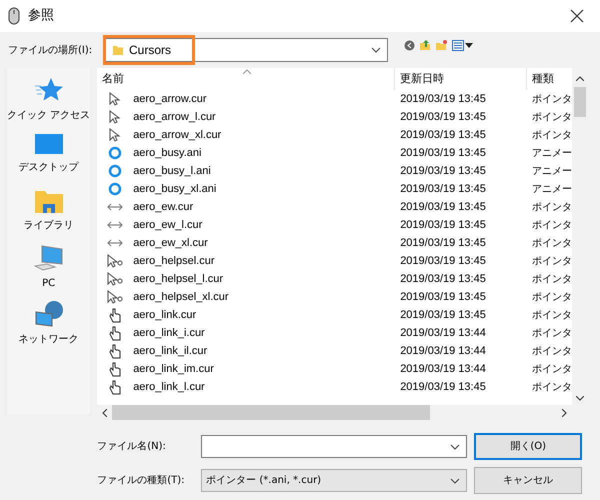  I want to click on file-name: aero_busy_l.ani, so click(172, 171).